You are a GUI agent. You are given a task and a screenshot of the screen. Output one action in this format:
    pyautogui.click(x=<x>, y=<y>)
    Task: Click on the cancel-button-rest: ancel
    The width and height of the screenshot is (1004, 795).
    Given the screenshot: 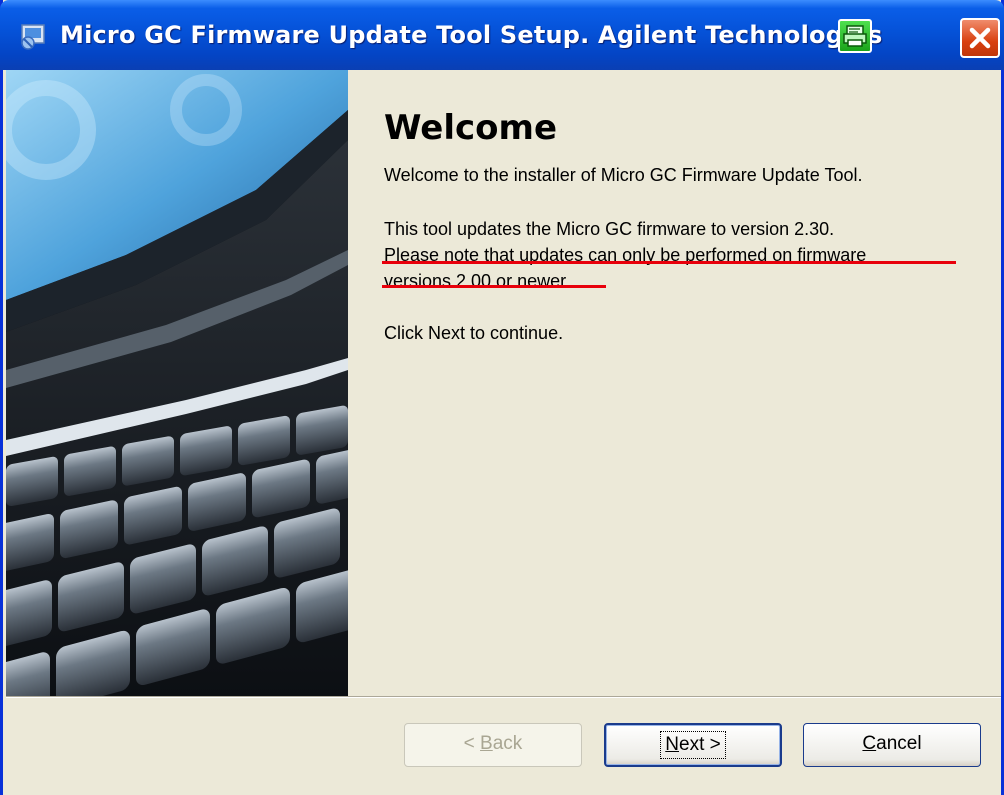 What is the action you would take?
    pyautogui.click(x=899, y=743)
    